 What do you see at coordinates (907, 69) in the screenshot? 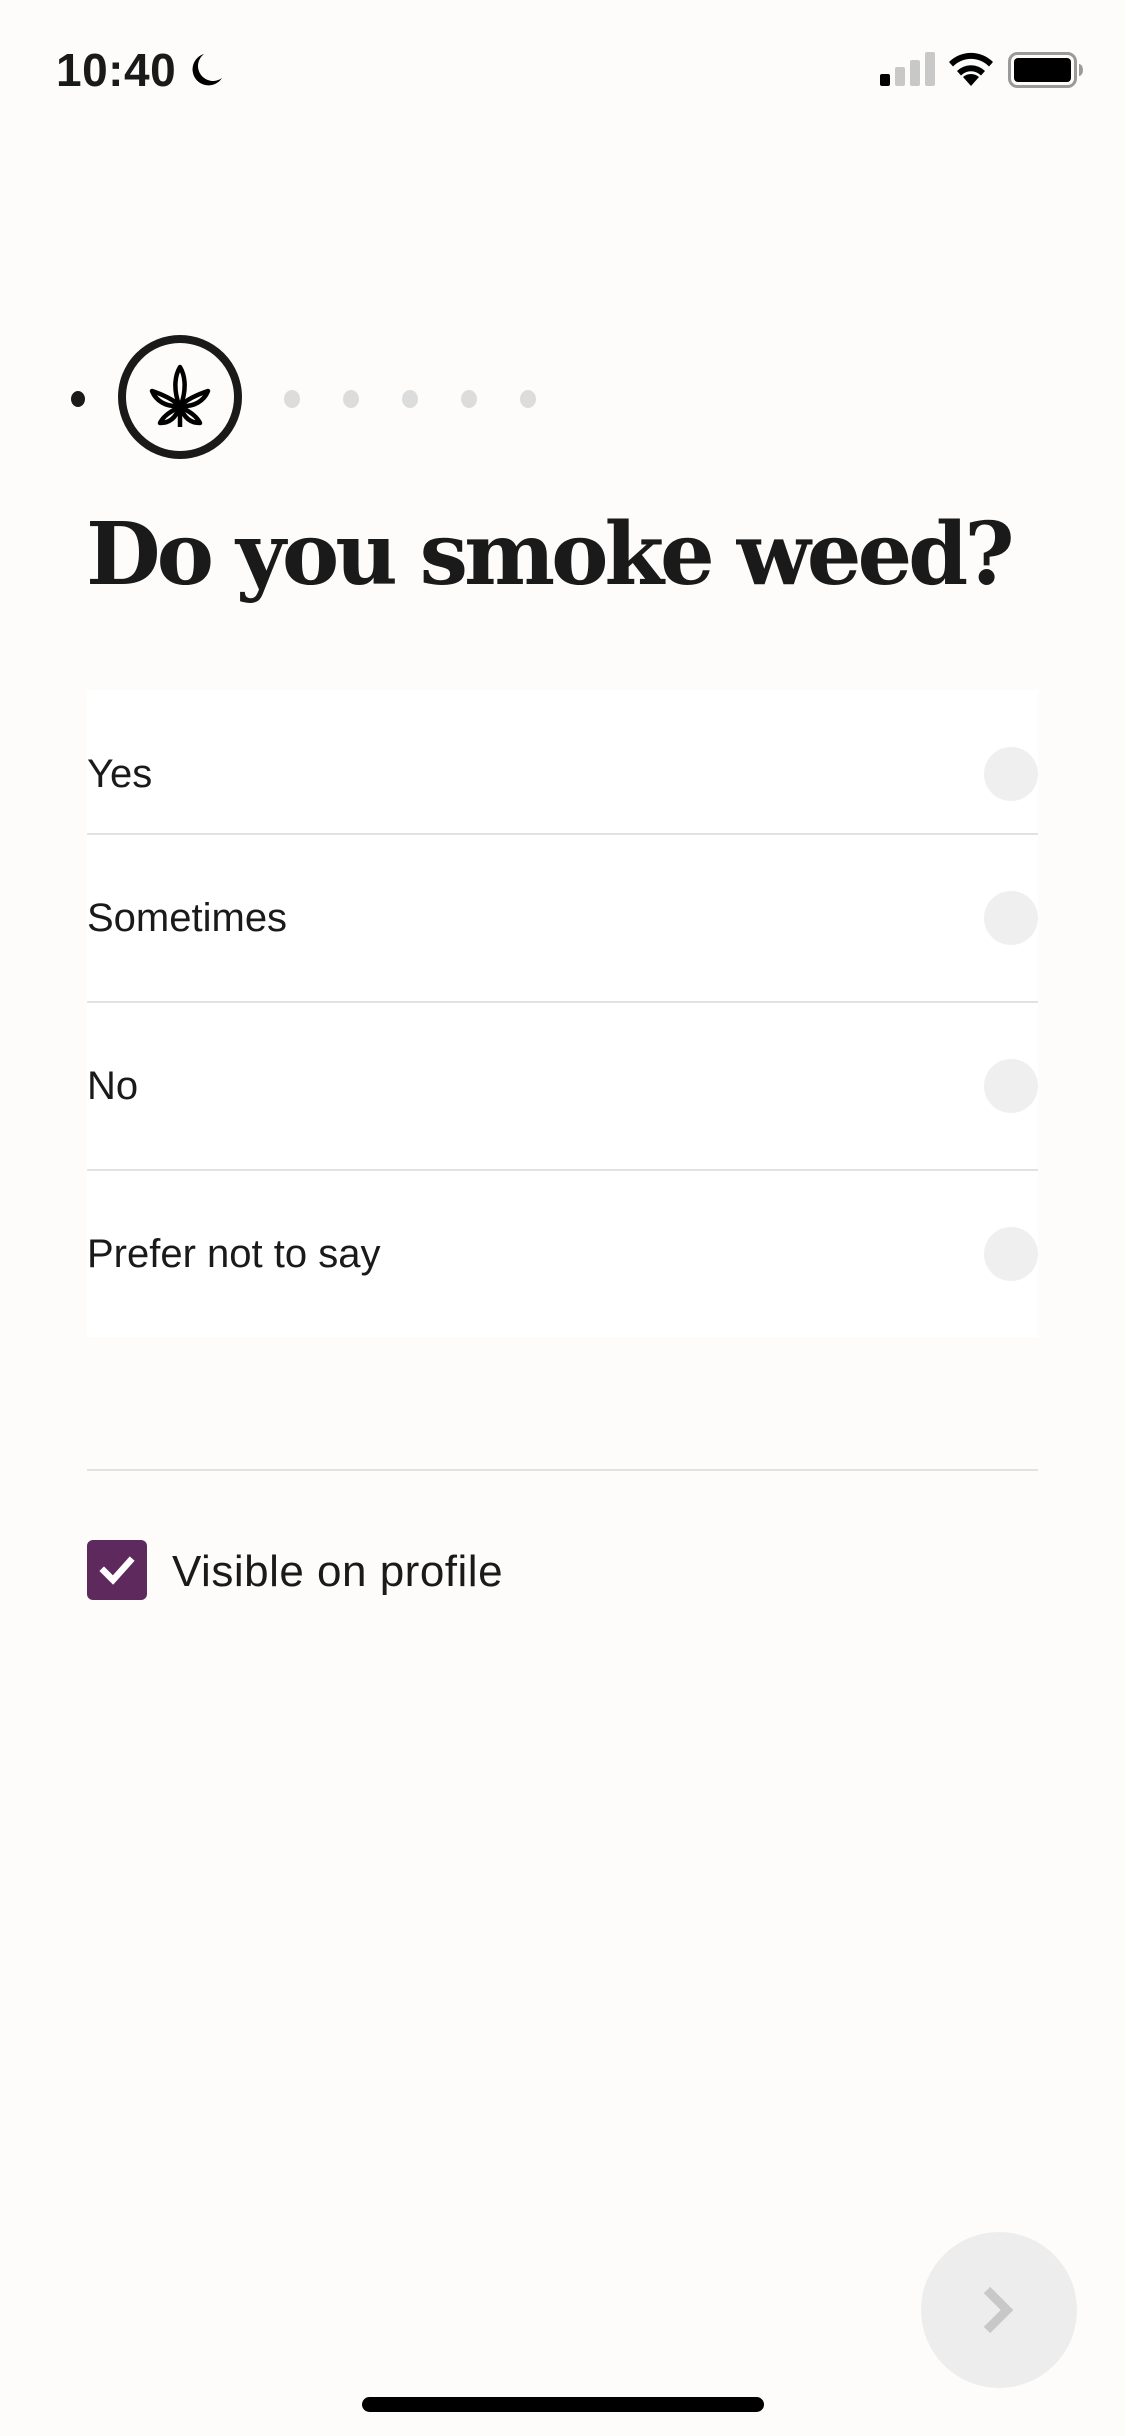
I see `signal-icon` at bounding box center [907, 69].